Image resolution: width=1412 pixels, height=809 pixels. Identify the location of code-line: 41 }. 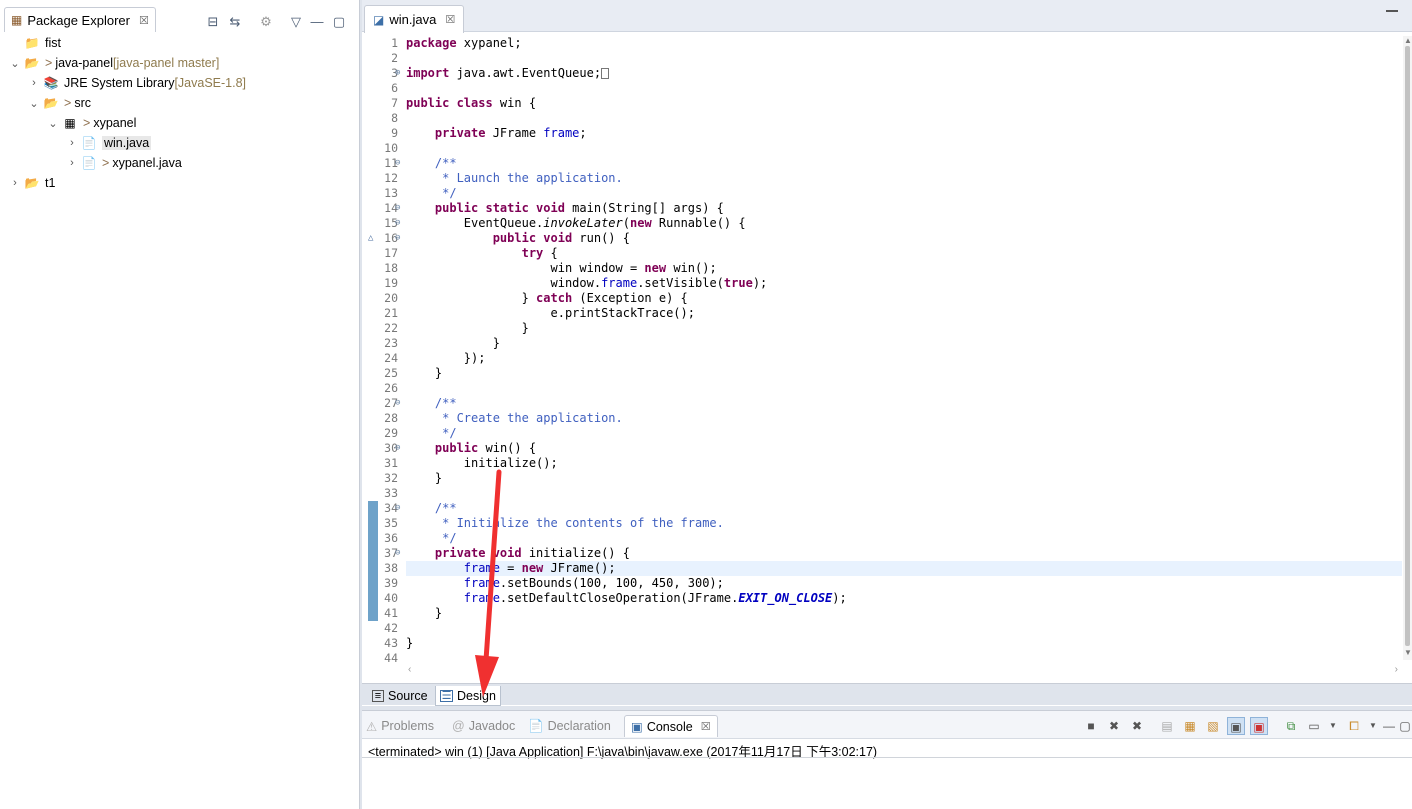
(882, 613).